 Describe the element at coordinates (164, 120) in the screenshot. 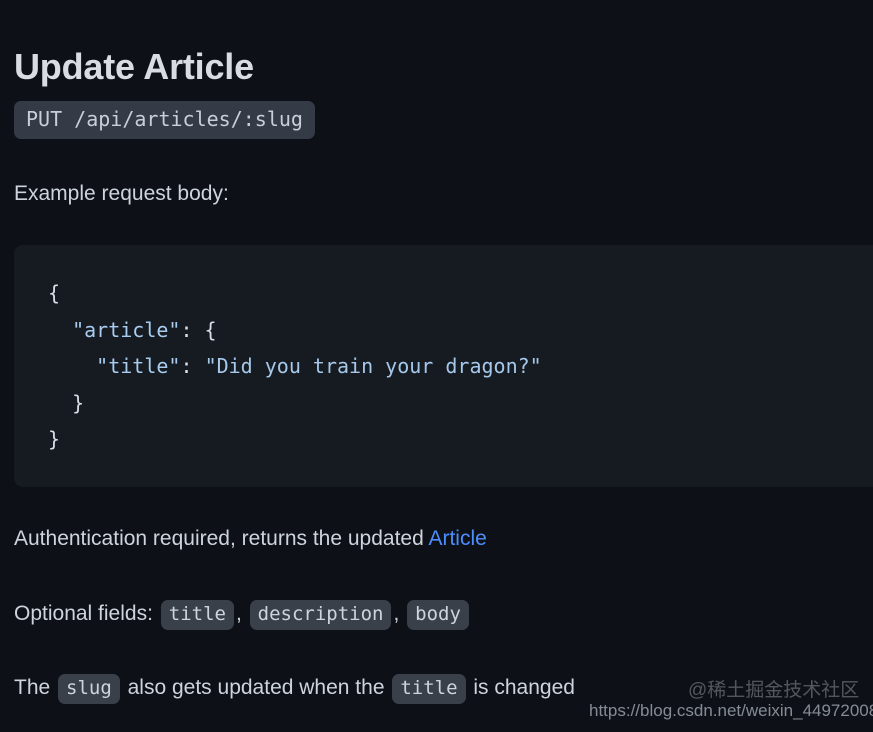

I see `endpoint-badge: PUT /api/articles/:slug` at that location.